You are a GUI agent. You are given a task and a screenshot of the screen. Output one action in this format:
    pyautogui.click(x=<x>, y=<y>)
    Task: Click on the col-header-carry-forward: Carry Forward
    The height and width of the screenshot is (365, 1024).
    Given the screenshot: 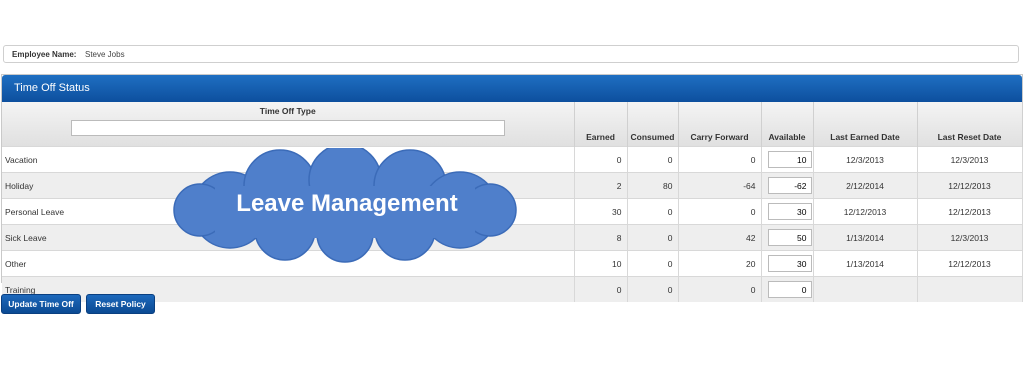 What is the action you would take?
    pyautogui.click(x=720, y=124)
    